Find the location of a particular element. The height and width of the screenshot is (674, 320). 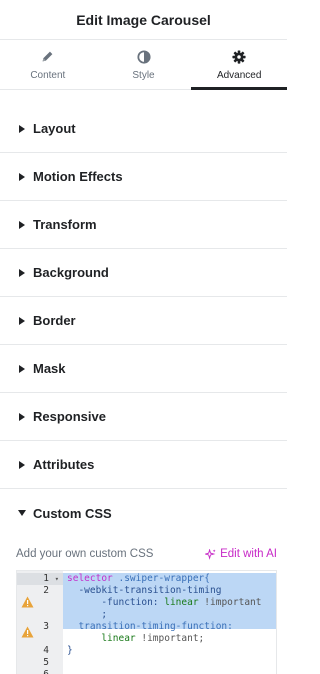

line-number: 1 ▾ is located at coordinates (40, 579).